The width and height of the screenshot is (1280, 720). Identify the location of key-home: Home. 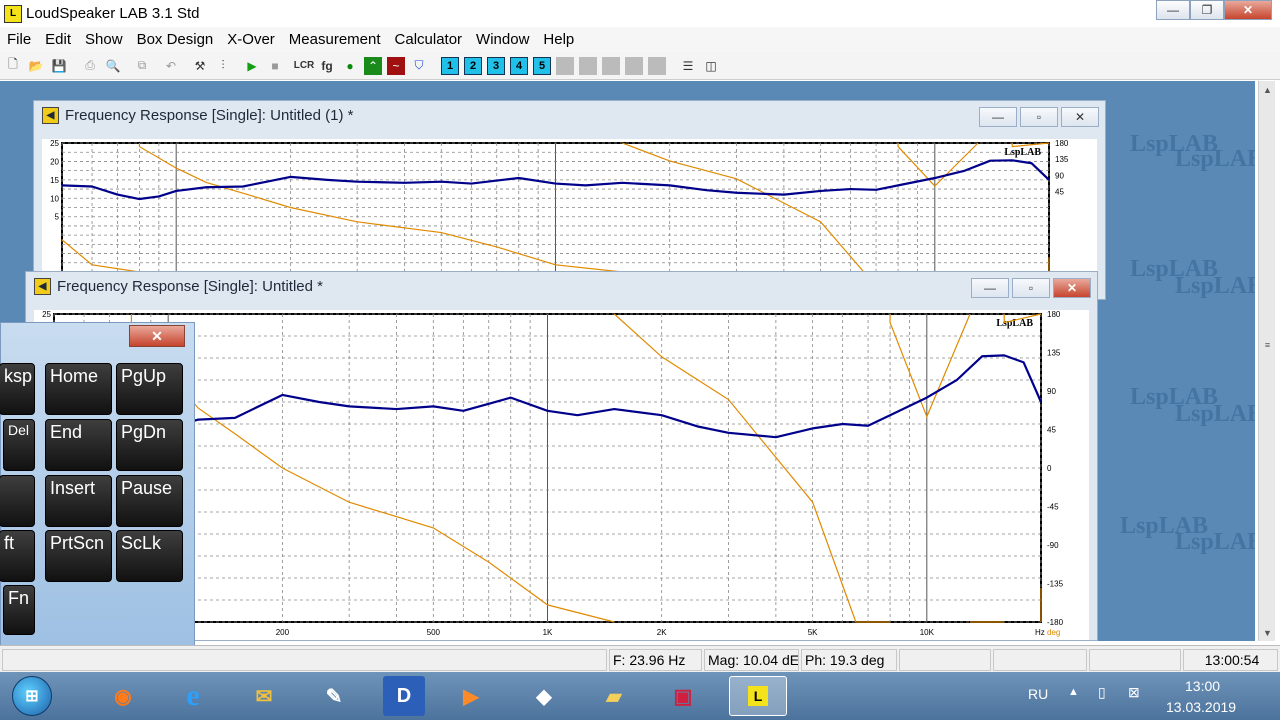
(78, 389).